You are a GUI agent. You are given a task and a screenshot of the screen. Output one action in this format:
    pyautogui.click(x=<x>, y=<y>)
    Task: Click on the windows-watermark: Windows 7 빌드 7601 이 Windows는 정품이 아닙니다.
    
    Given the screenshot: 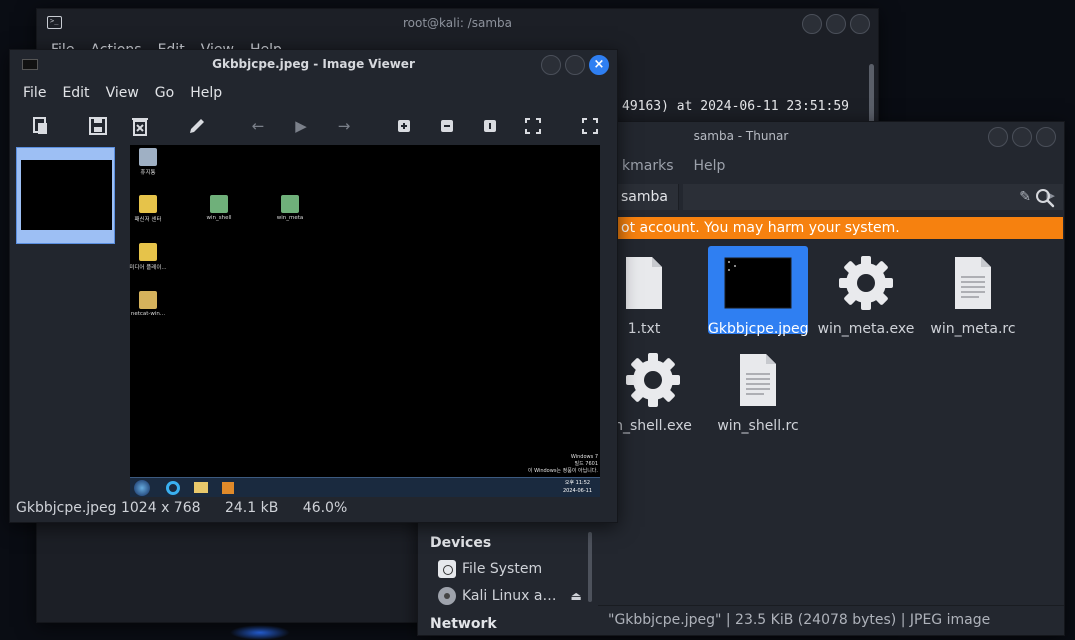 What is the action you would take?
    pyautogui.click(x=563, y=464)
    